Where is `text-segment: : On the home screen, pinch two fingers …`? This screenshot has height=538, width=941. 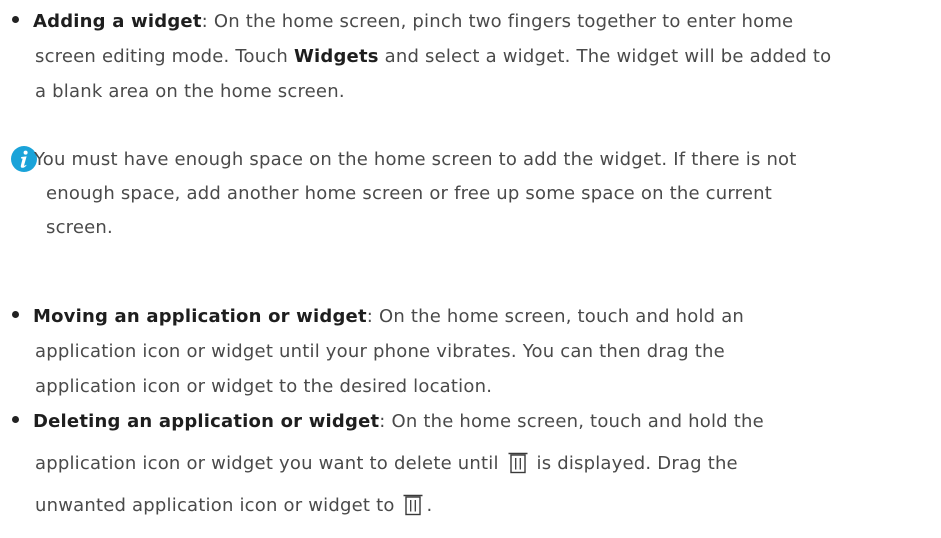
text-segment: : On the home screen, pinch two fingers … is located at coordinates (497, 21).